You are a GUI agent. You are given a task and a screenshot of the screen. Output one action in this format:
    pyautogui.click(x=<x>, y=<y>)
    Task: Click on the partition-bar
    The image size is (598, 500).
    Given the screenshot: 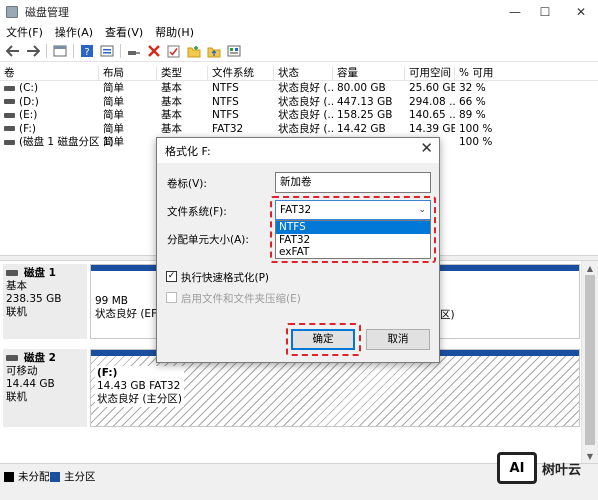 What is the action you would take?
    pyautogui.click(x=507, y=268)
    